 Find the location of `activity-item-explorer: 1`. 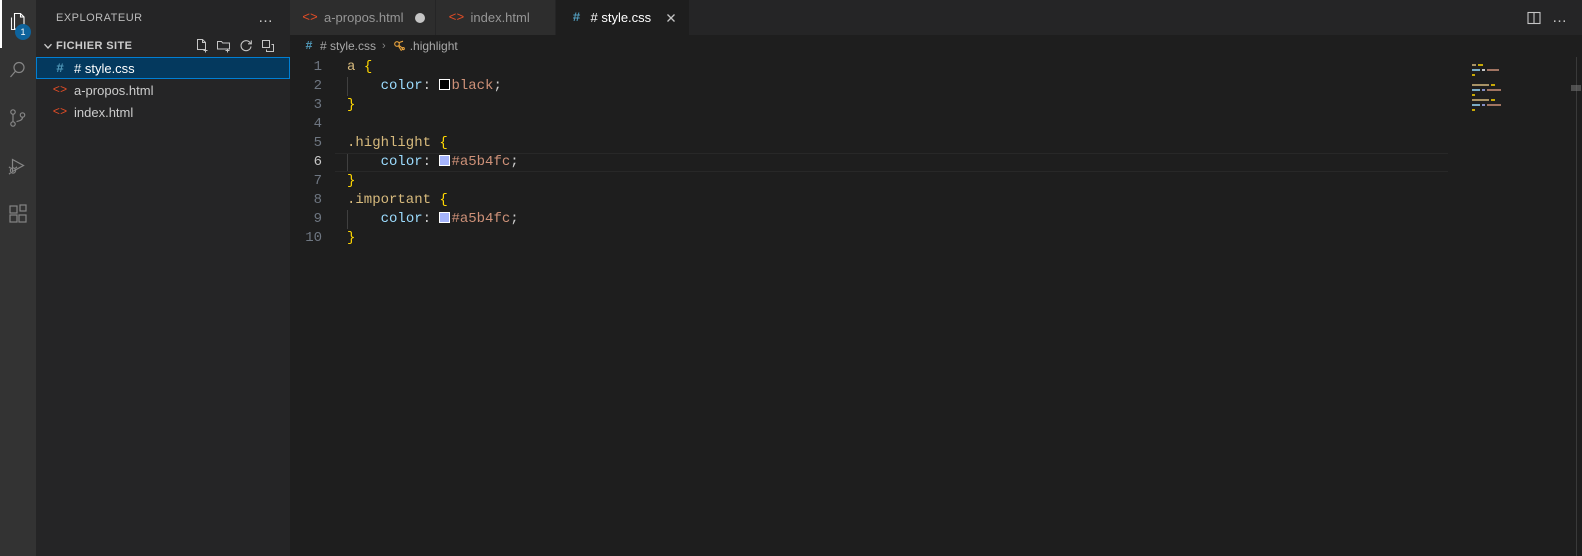

activity-item-explorer: 1 is located at coordinates (18, 24).